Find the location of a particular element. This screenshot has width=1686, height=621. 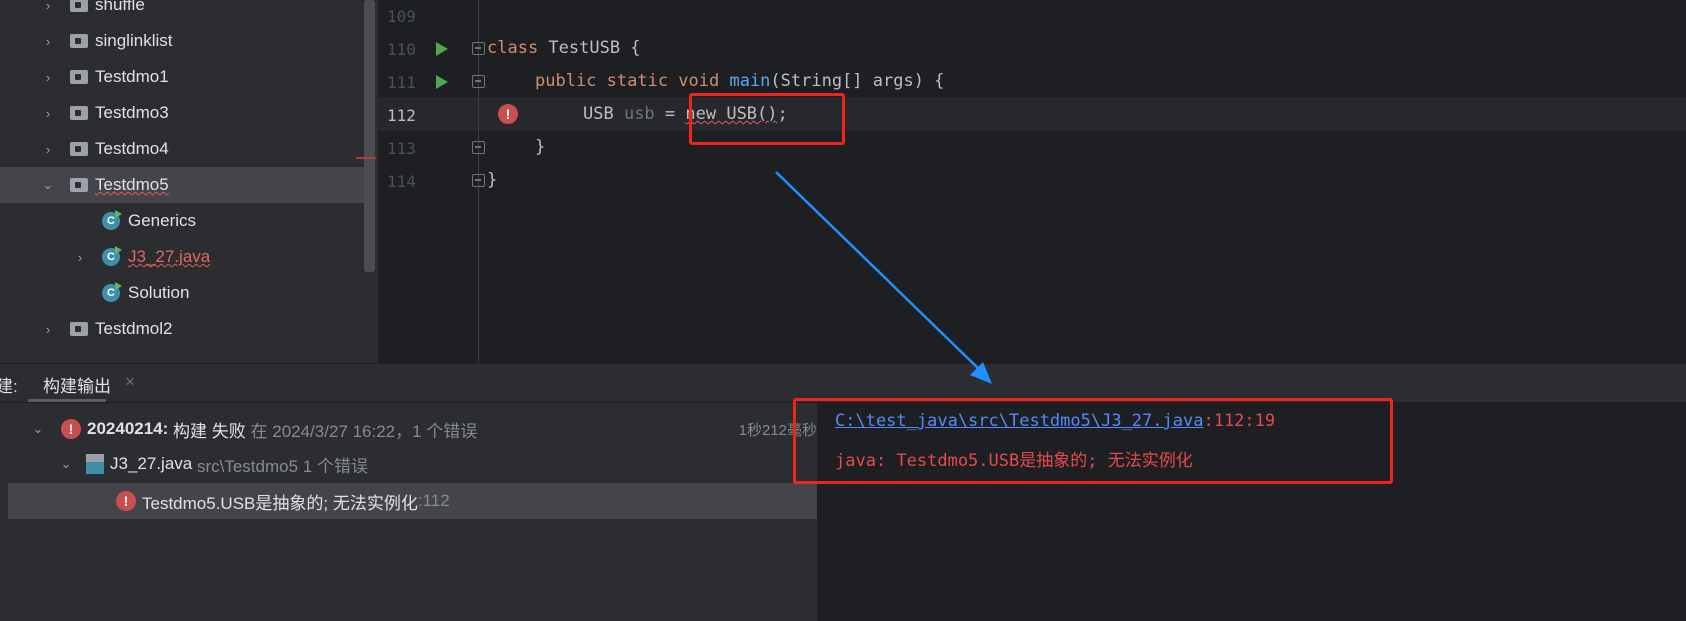

annotation-arrow is located at coordinates (883, 277).